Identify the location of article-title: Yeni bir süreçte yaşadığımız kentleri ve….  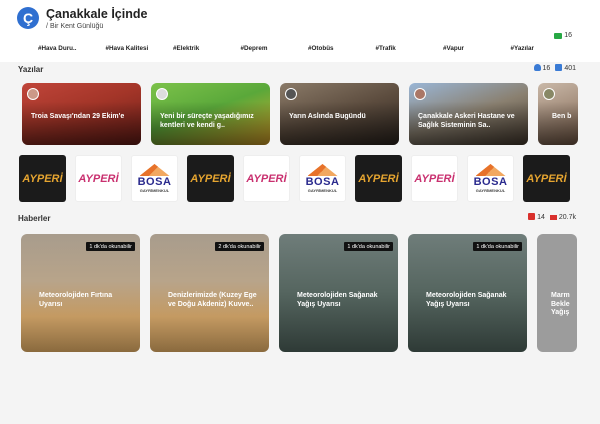
(207, 121).